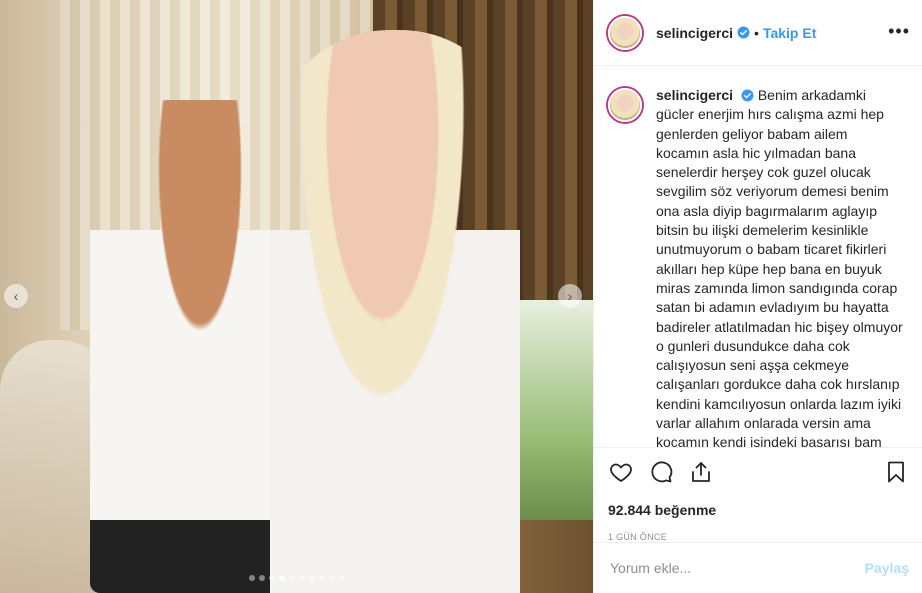  What do you see at coordinates (694, 95) in the screenshot?
I see `caption-username: selincigerci` at bounding box center [694, 95].